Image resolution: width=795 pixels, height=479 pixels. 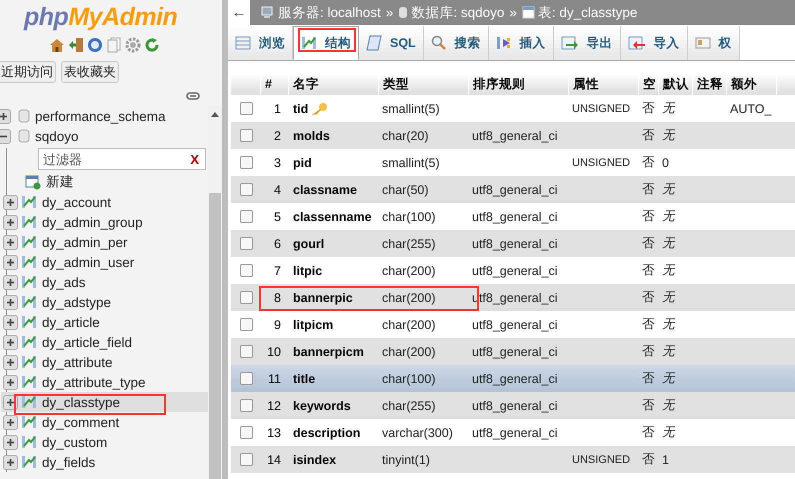 I want to click on tab: 权, so click(x=714, y=43).